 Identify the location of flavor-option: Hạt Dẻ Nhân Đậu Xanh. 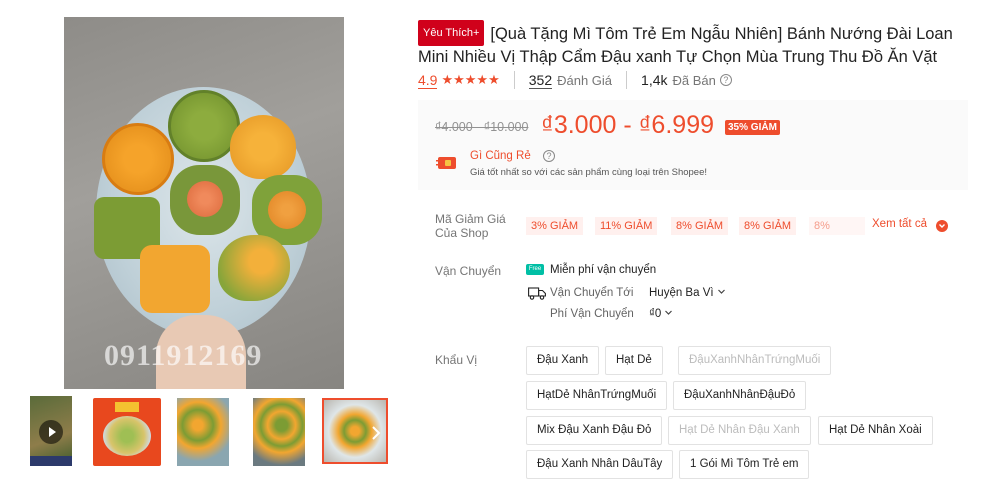
(739, 430).